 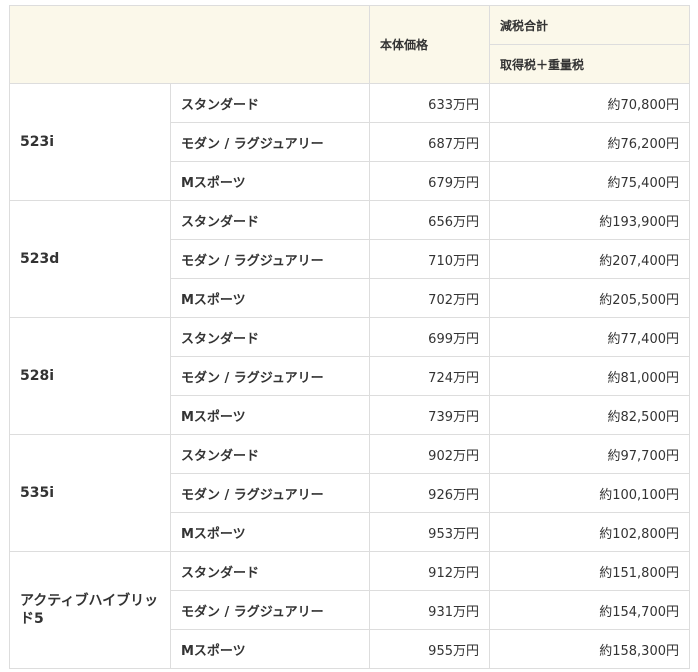 I want to click on tax-cell: 約81,000円, so click(x=589, y=376).